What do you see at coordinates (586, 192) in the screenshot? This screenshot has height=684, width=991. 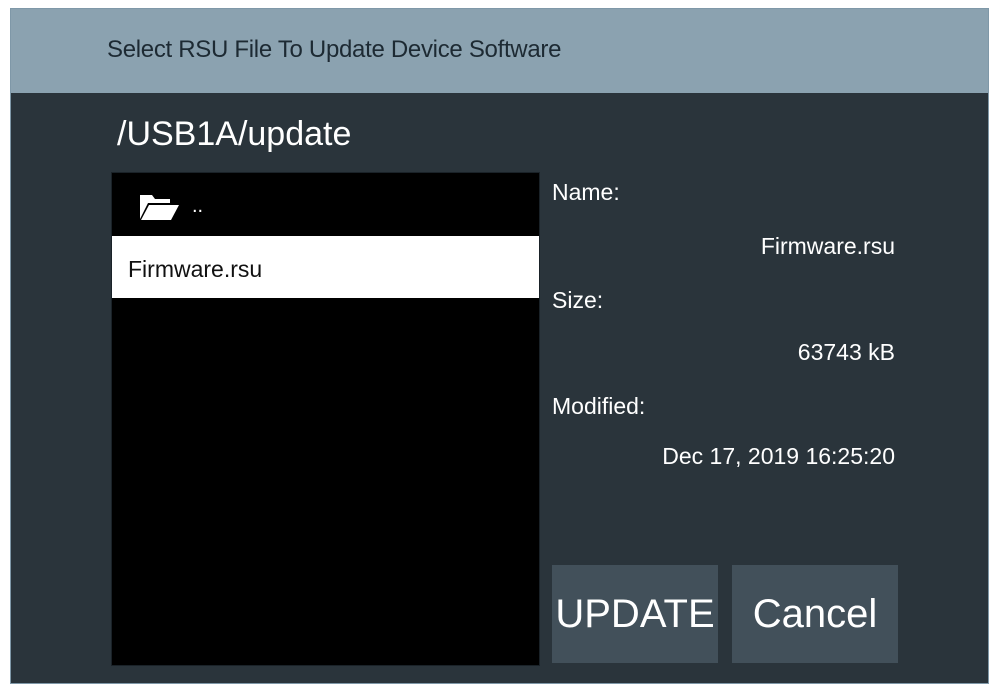 I see `name-label: Name:` at bounding box center [586, 192].